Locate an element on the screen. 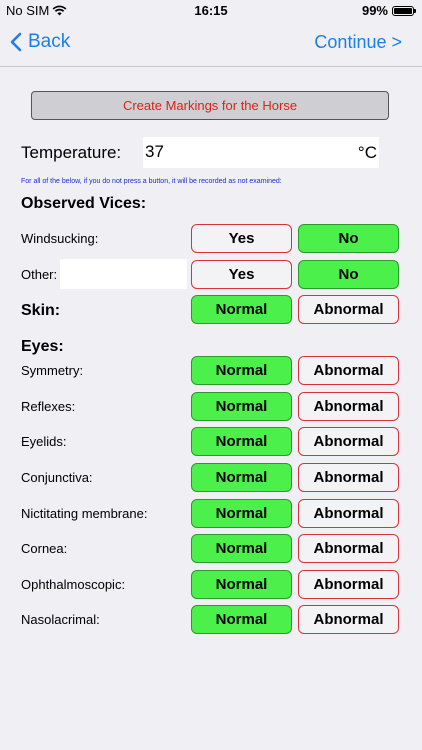 The image size is (422, 750). status-right: 99% is located at coordinates (388, 10).